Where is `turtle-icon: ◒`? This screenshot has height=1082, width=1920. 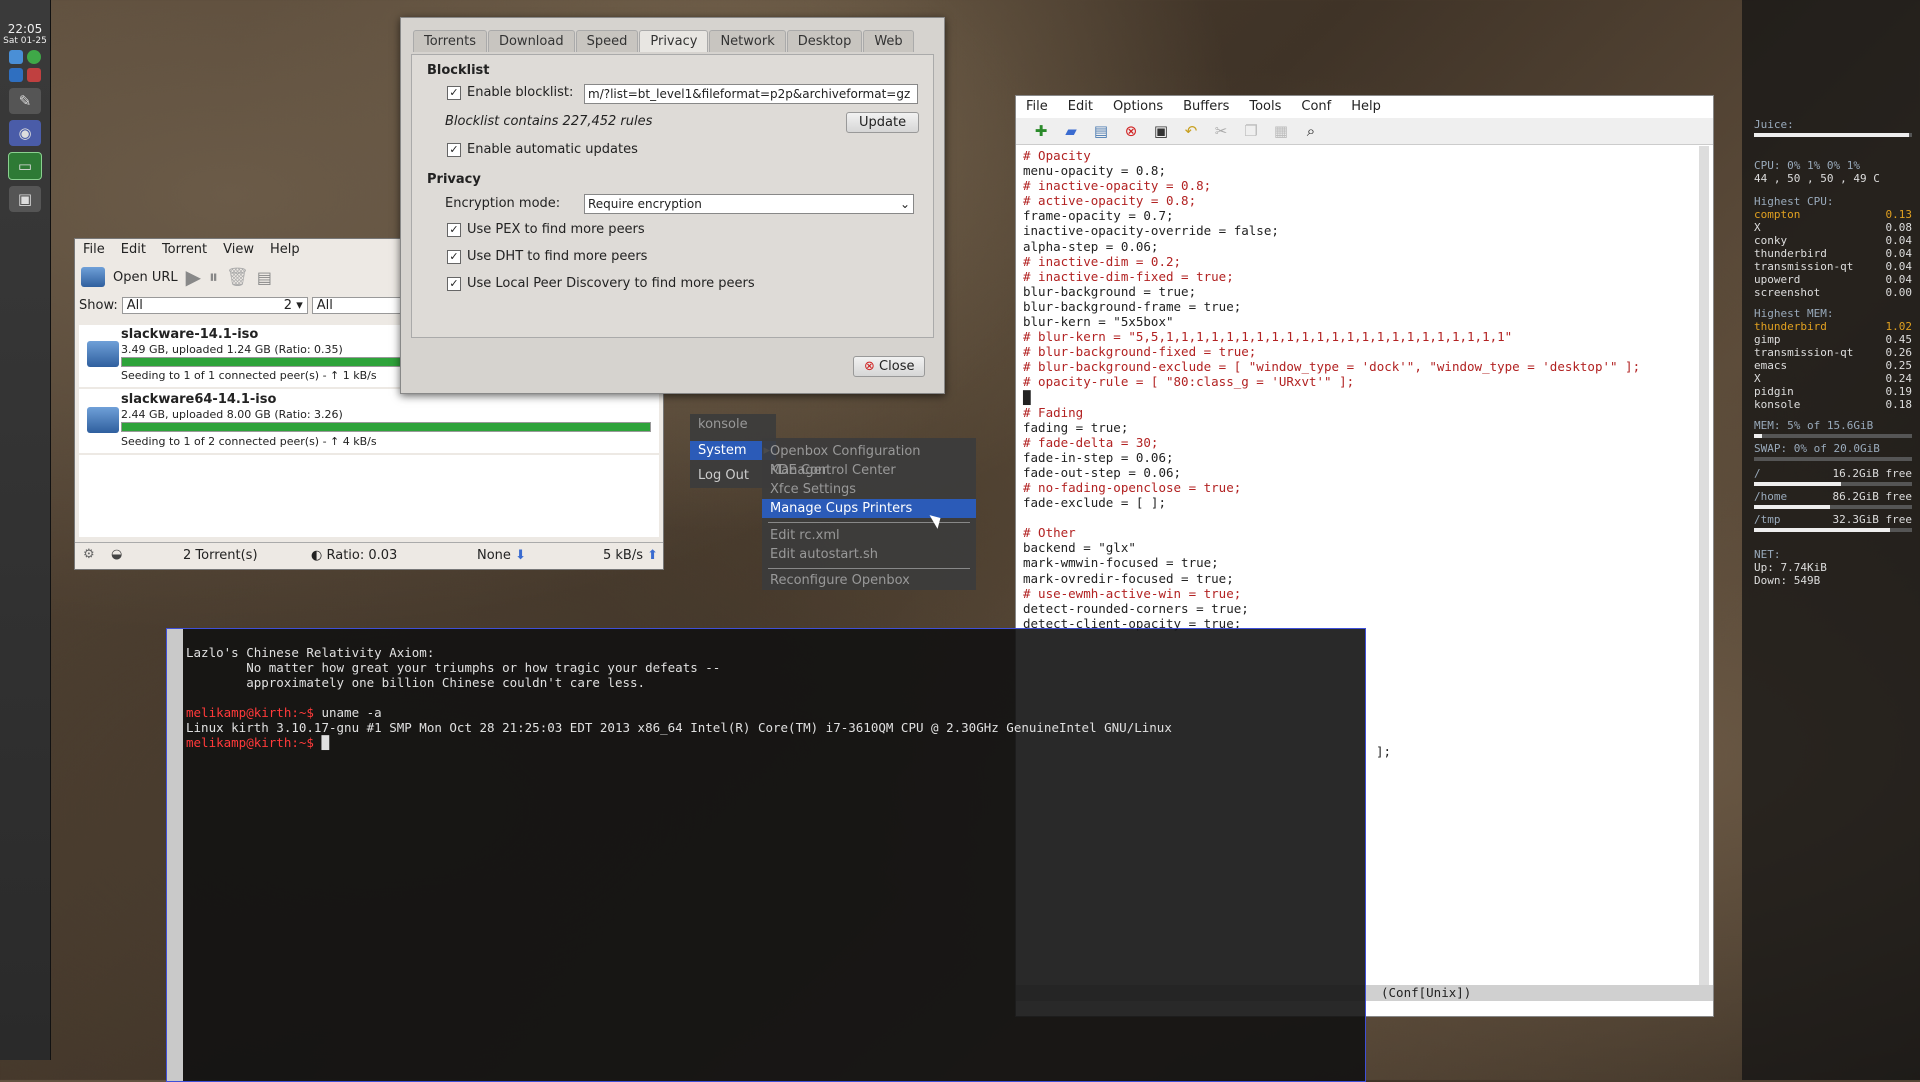
turtle-icon: ◒ is located at coordinates (116, 554).